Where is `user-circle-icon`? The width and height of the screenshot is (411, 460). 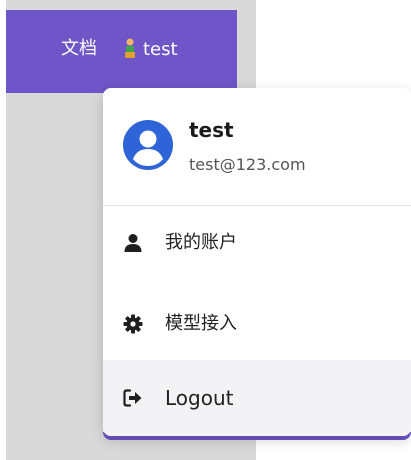 user-circle-icon is located at coordinates (148, 145).